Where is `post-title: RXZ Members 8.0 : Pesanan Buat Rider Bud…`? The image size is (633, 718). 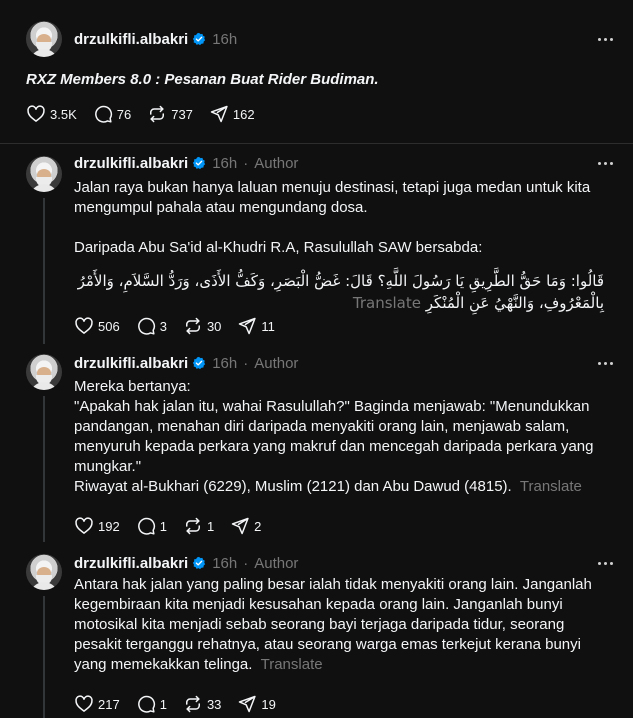
post-title: RXZ Members 8.0 : Pesanan Buat Rider Bud… is located at coordinates (202, 79).